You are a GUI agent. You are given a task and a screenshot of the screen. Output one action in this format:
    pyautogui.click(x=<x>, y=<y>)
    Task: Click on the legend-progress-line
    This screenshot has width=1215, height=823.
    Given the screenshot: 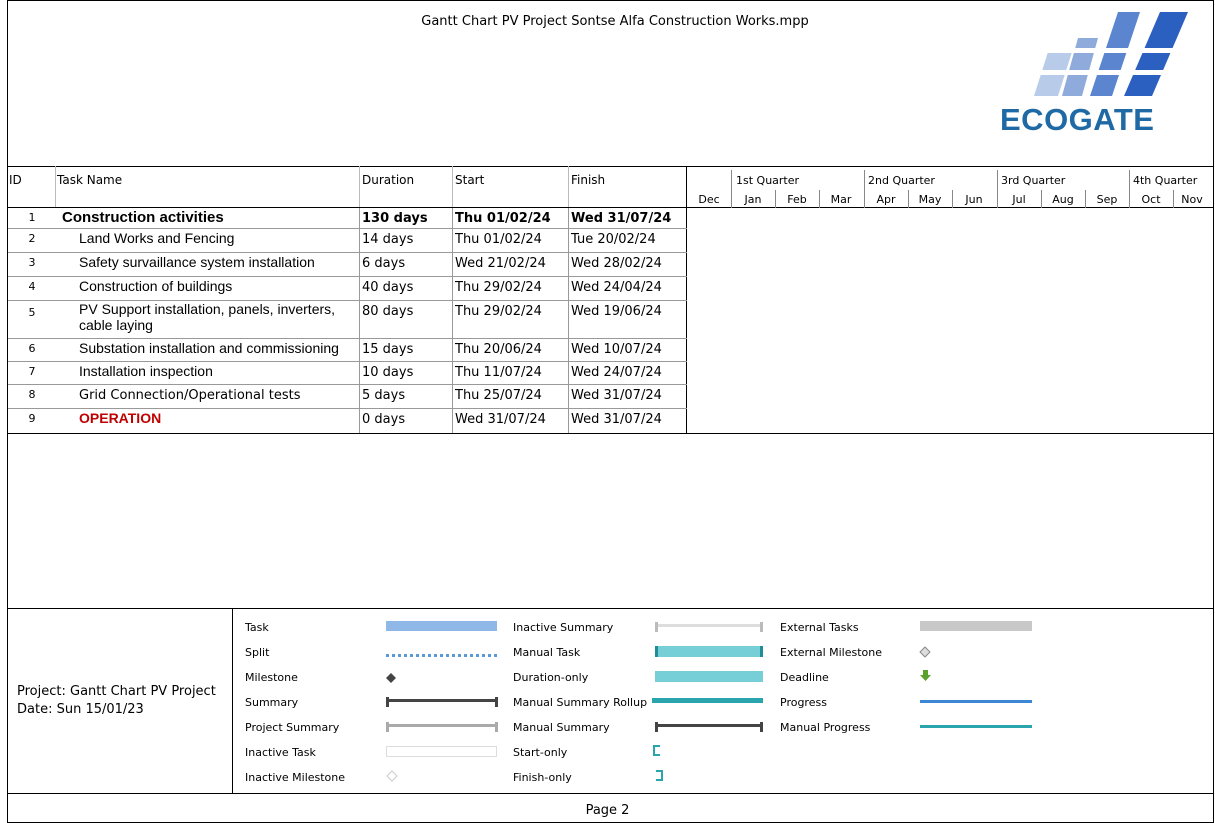 What is the action you would take?
    pyautogui.click(x=976, y=701)
    